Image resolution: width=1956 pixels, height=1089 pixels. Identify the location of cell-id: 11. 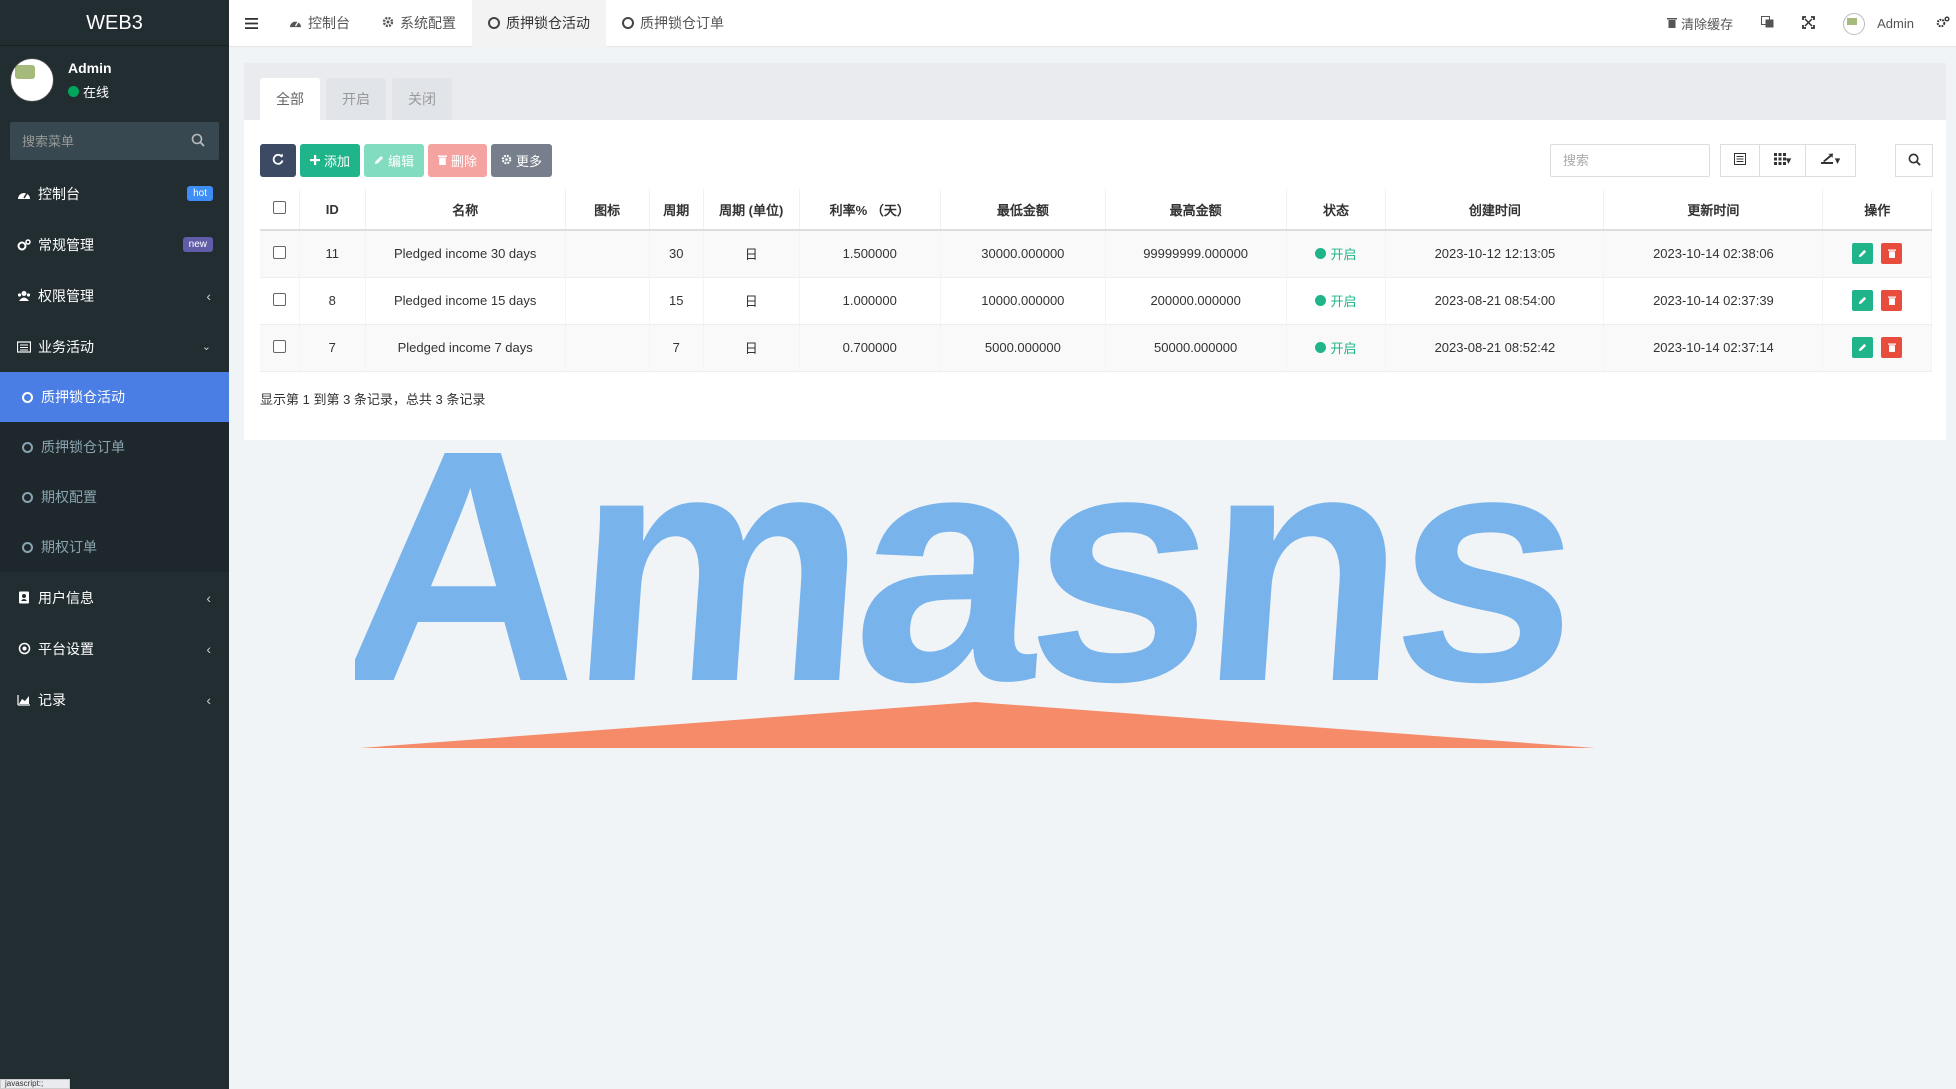
(332, 254).